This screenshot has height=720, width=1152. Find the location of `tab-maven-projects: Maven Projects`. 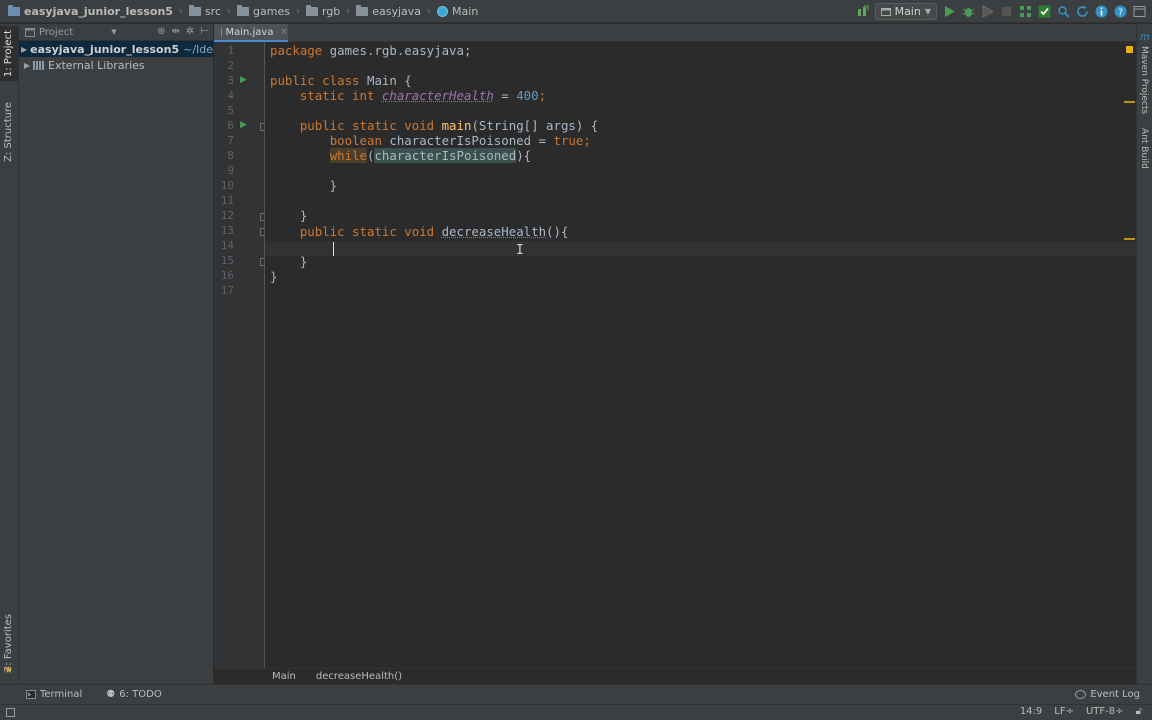

tab-maven-projects: Maven Projects is located at coordinates (1144, 80).